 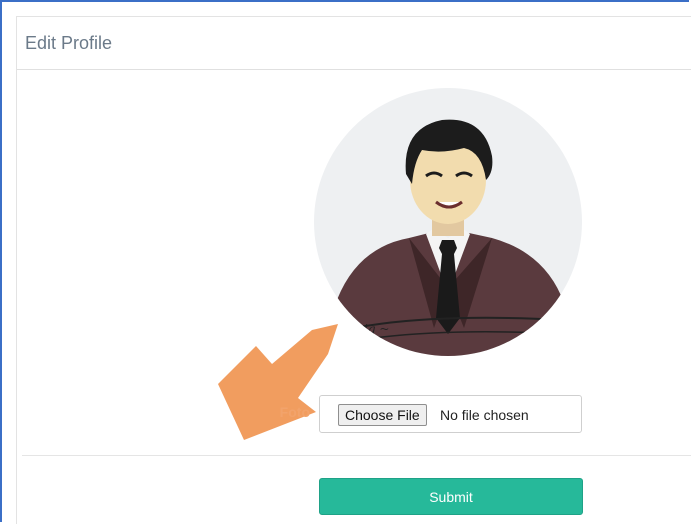 I want to click on svg-text: ~ sig ~, so click(x=366, y=329).